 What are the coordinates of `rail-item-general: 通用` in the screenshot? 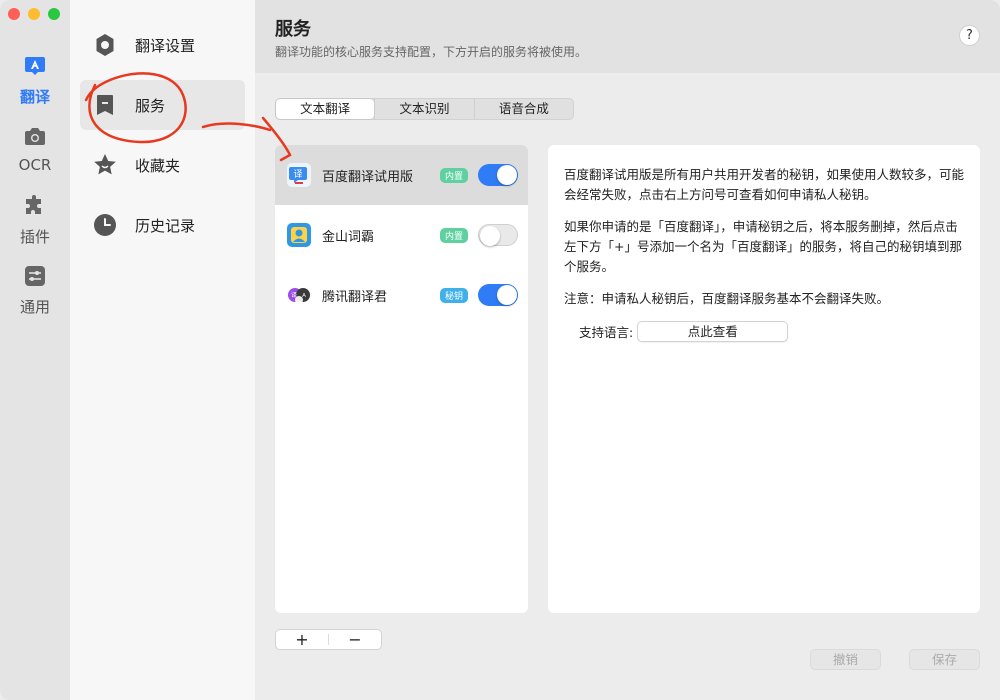 It's located at (35, 290).